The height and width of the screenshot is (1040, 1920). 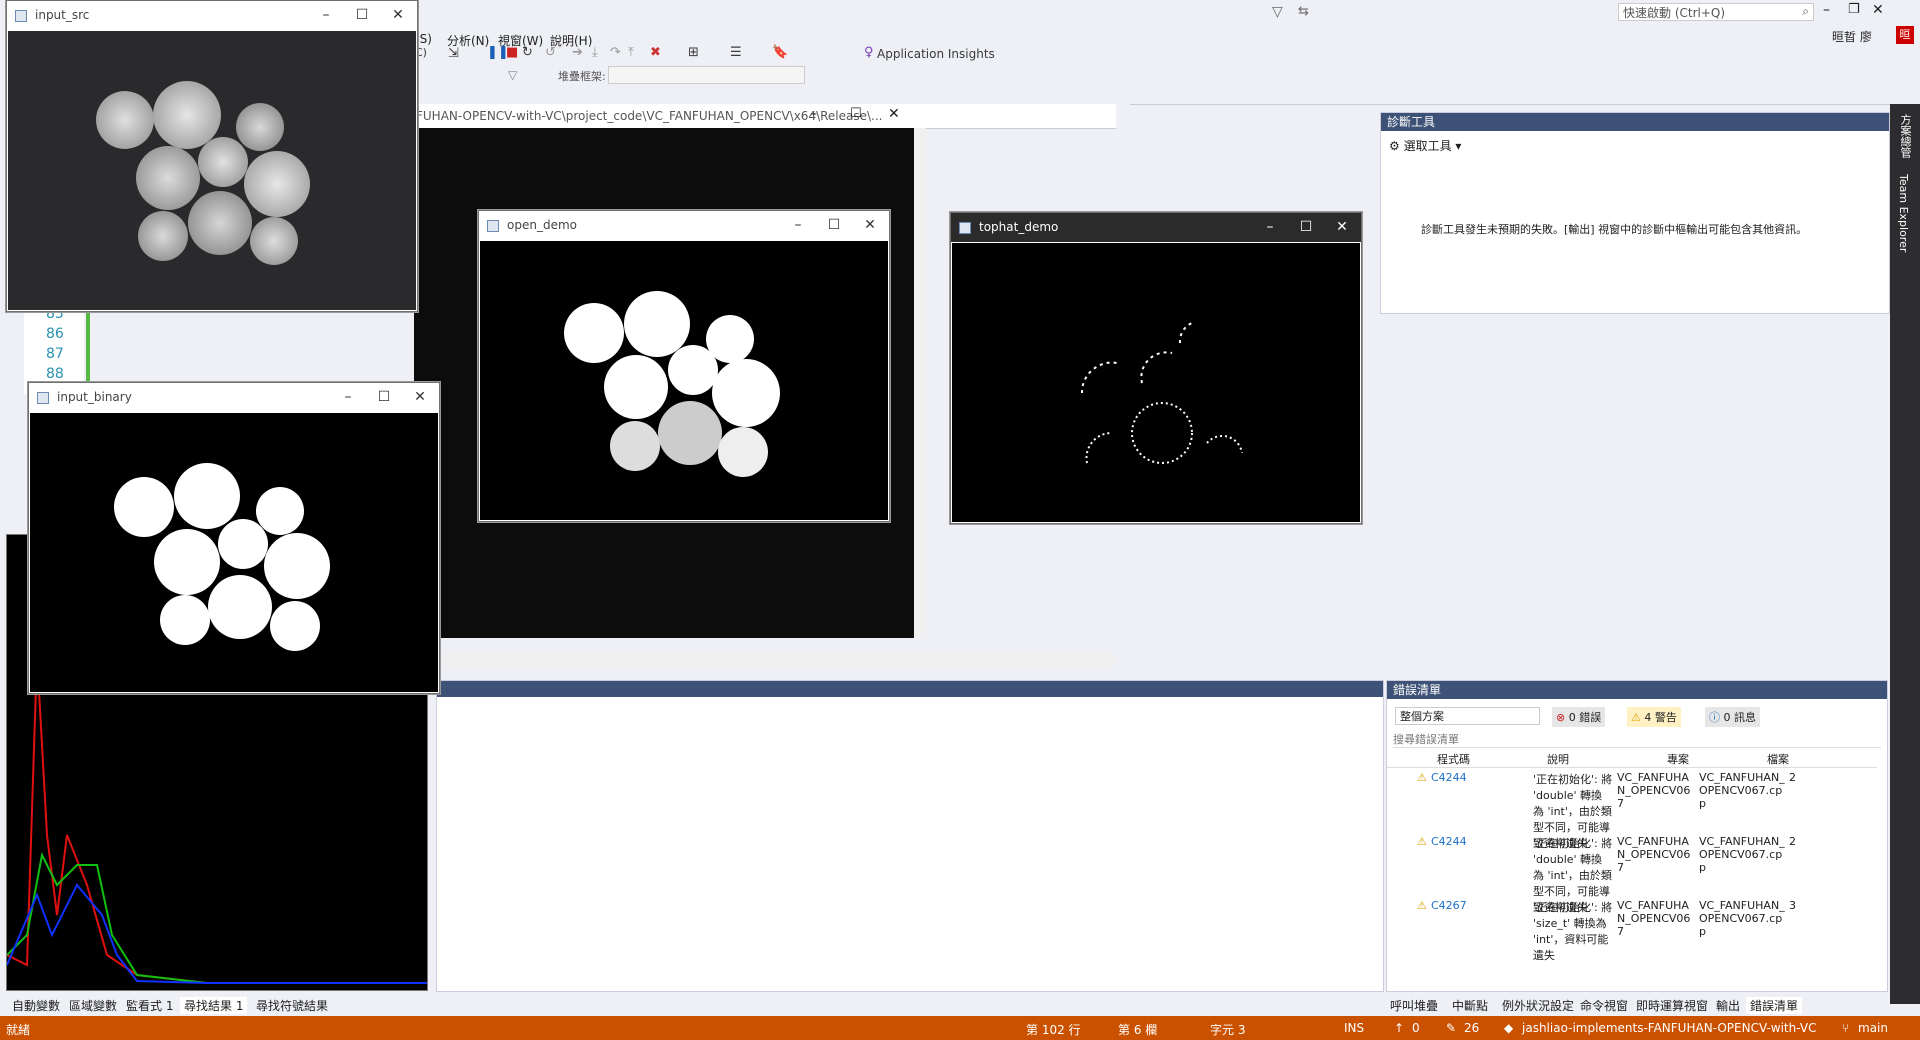 I want to click on stack-frame-label: 堆疊框架:, so click(x=582, y=76).